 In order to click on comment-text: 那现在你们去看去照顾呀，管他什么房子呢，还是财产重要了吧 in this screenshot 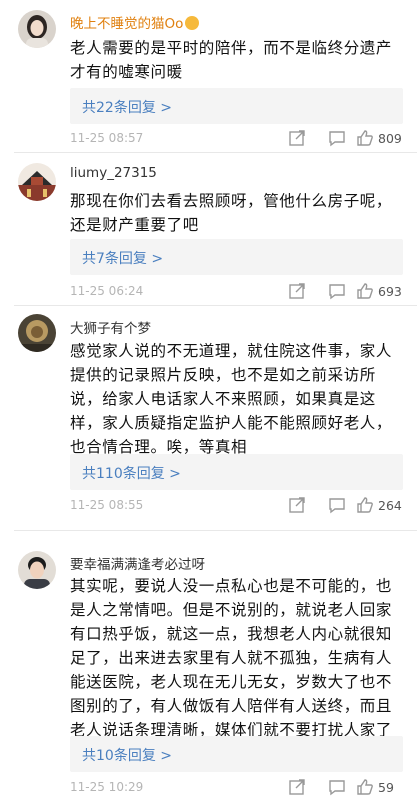, I will do `click(231, 213)`.